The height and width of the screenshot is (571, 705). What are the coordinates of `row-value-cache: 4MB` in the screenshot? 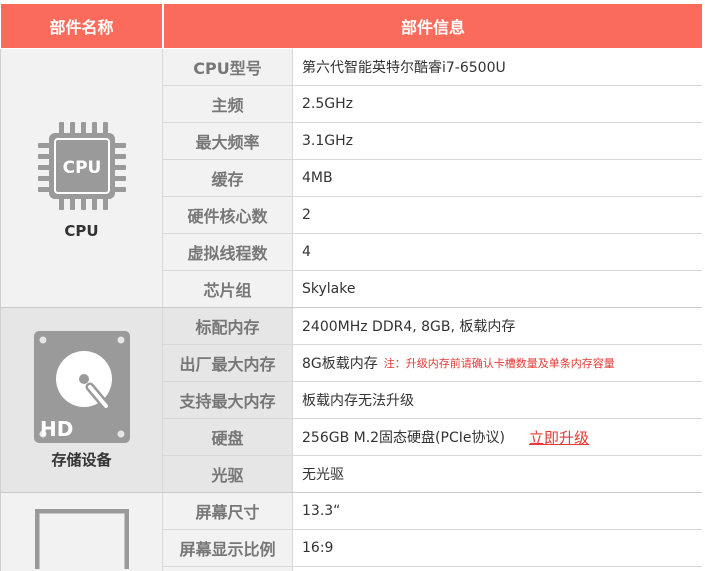 It's located at (317, 178).